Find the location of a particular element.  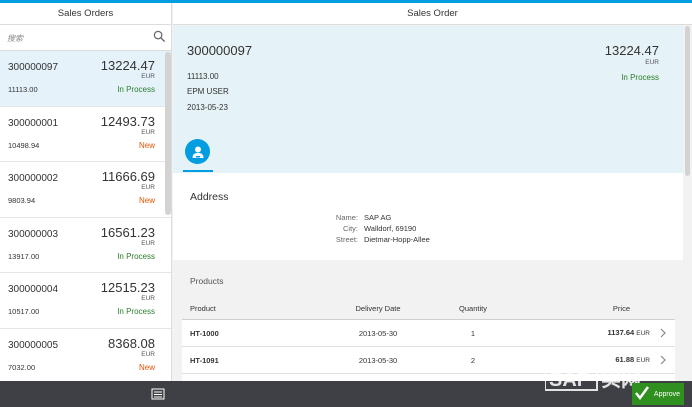

address-city-row: City: Walldorf, 69190 is located at coordinates (423, 228).